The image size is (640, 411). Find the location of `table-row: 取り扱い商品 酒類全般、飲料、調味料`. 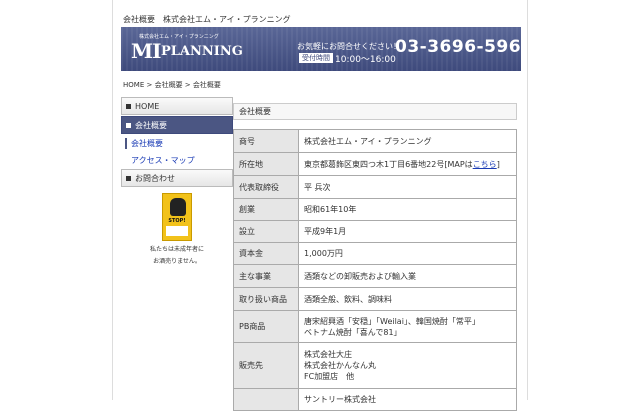

table-row: 取り扱い商品 酒類全般、飲料、調味料 is located at coordinates (375, 299).